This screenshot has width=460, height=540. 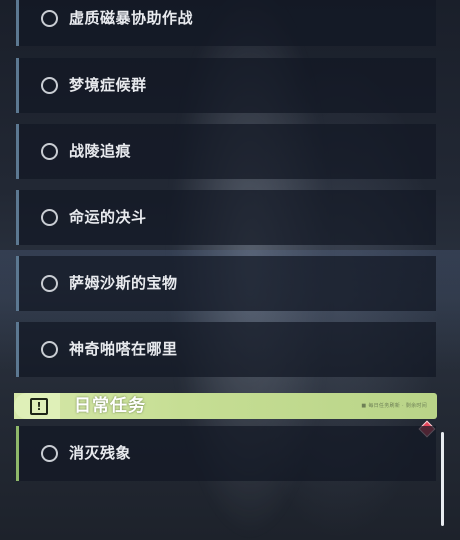 What do you see at coordinates (108, 217) in the screenshot?
I see `quest-label: 命运的决斗` at bounding box center [108, 217].